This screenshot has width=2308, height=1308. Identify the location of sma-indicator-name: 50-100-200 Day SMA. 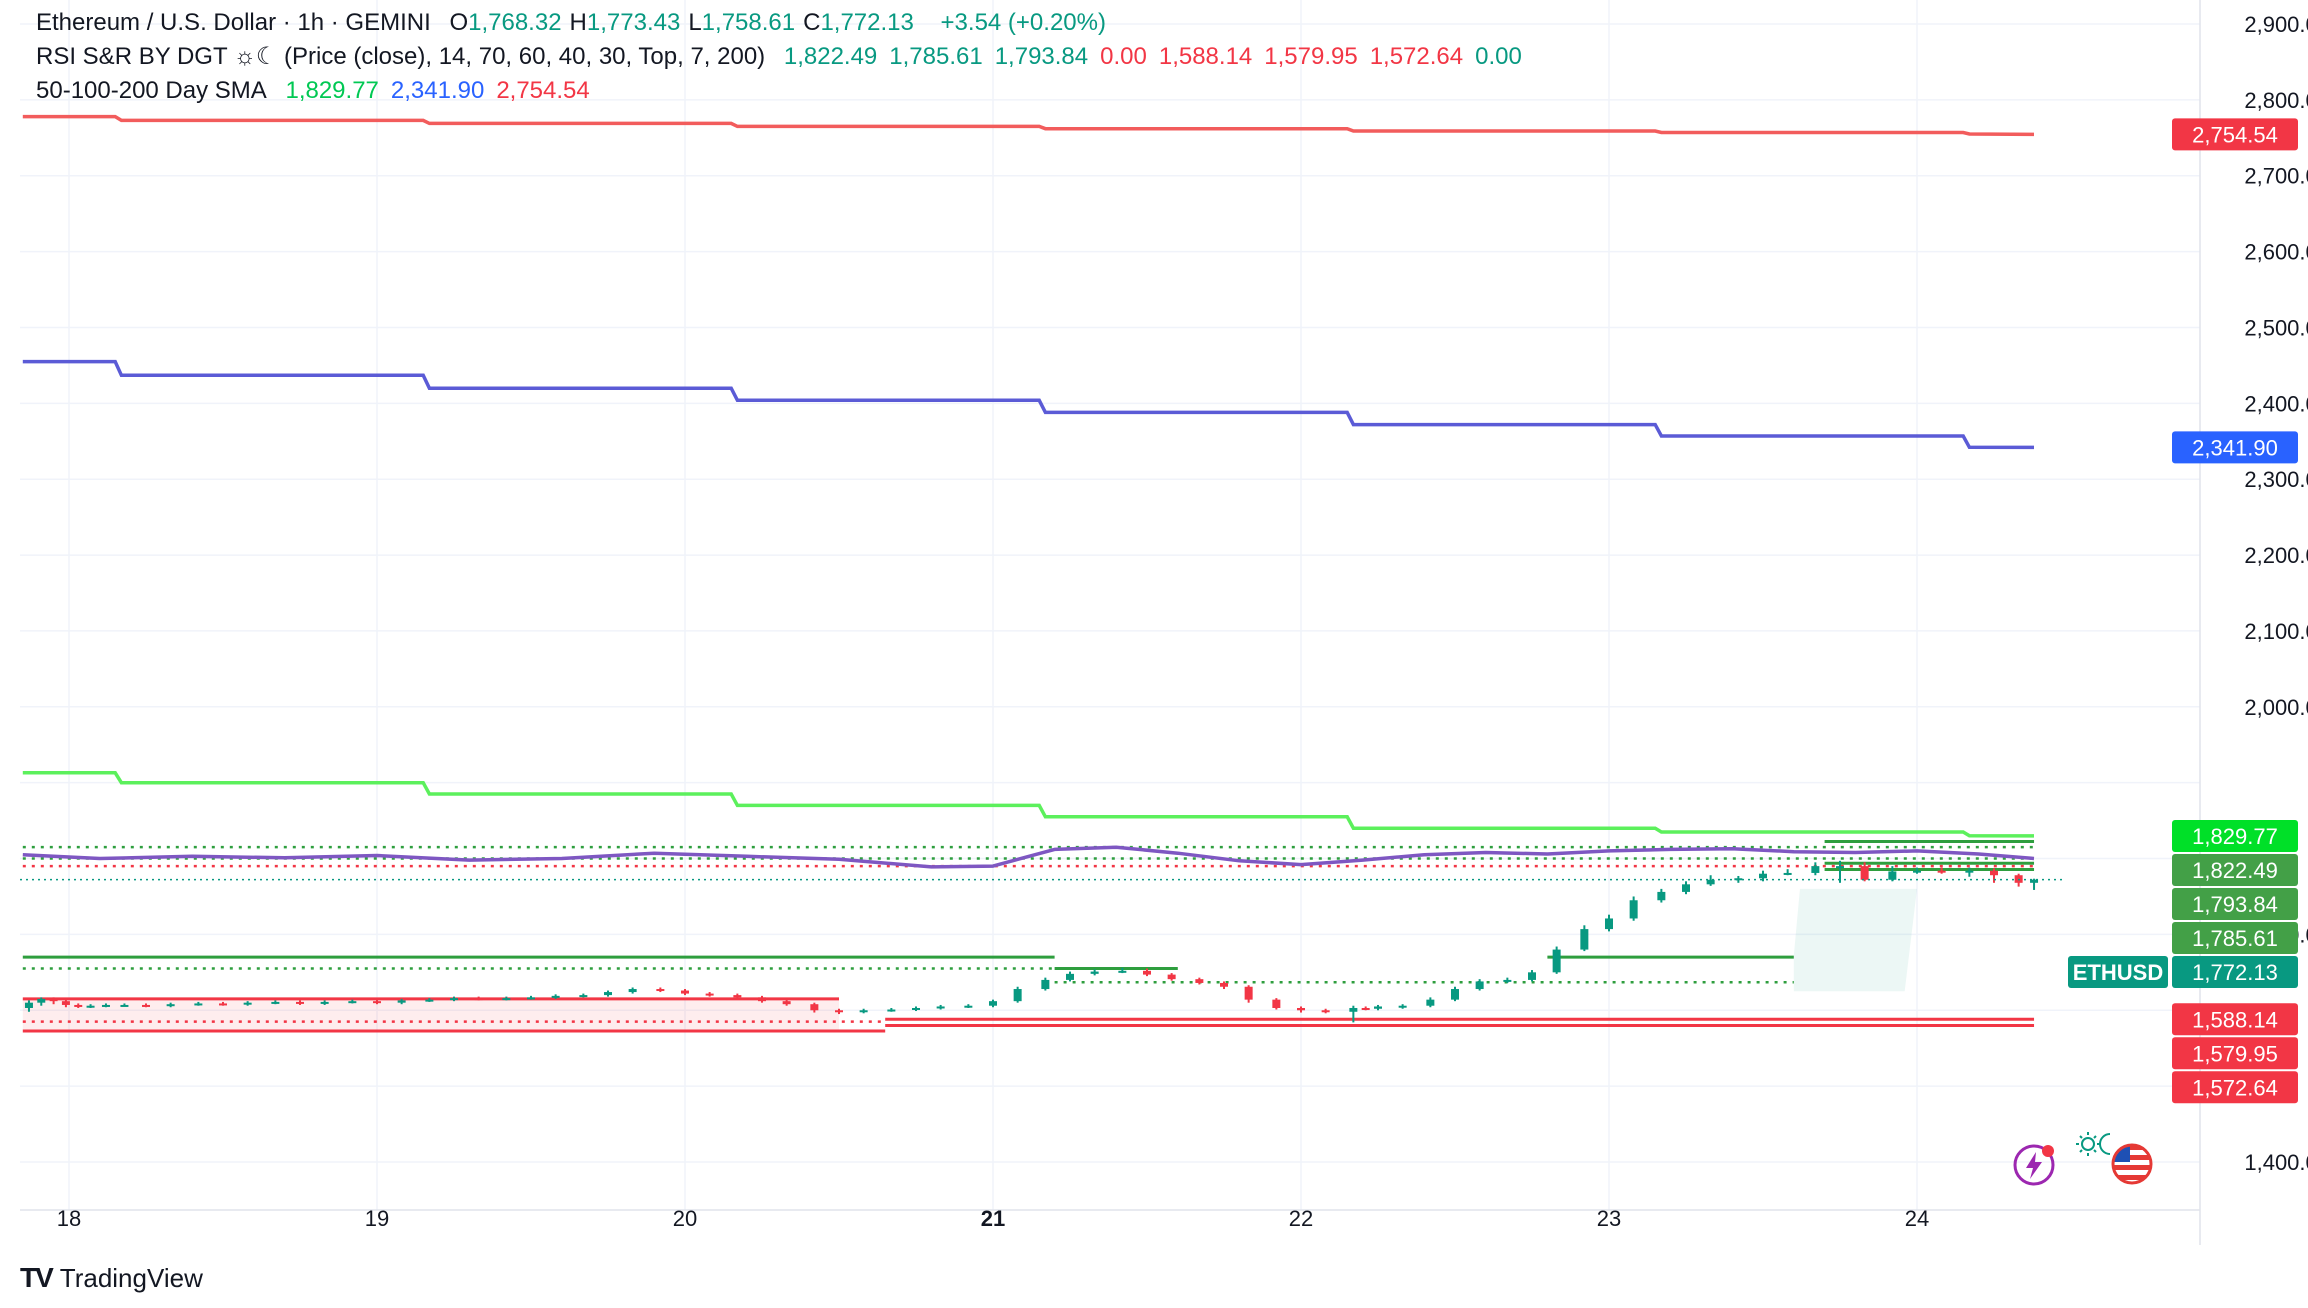
(151, 90).